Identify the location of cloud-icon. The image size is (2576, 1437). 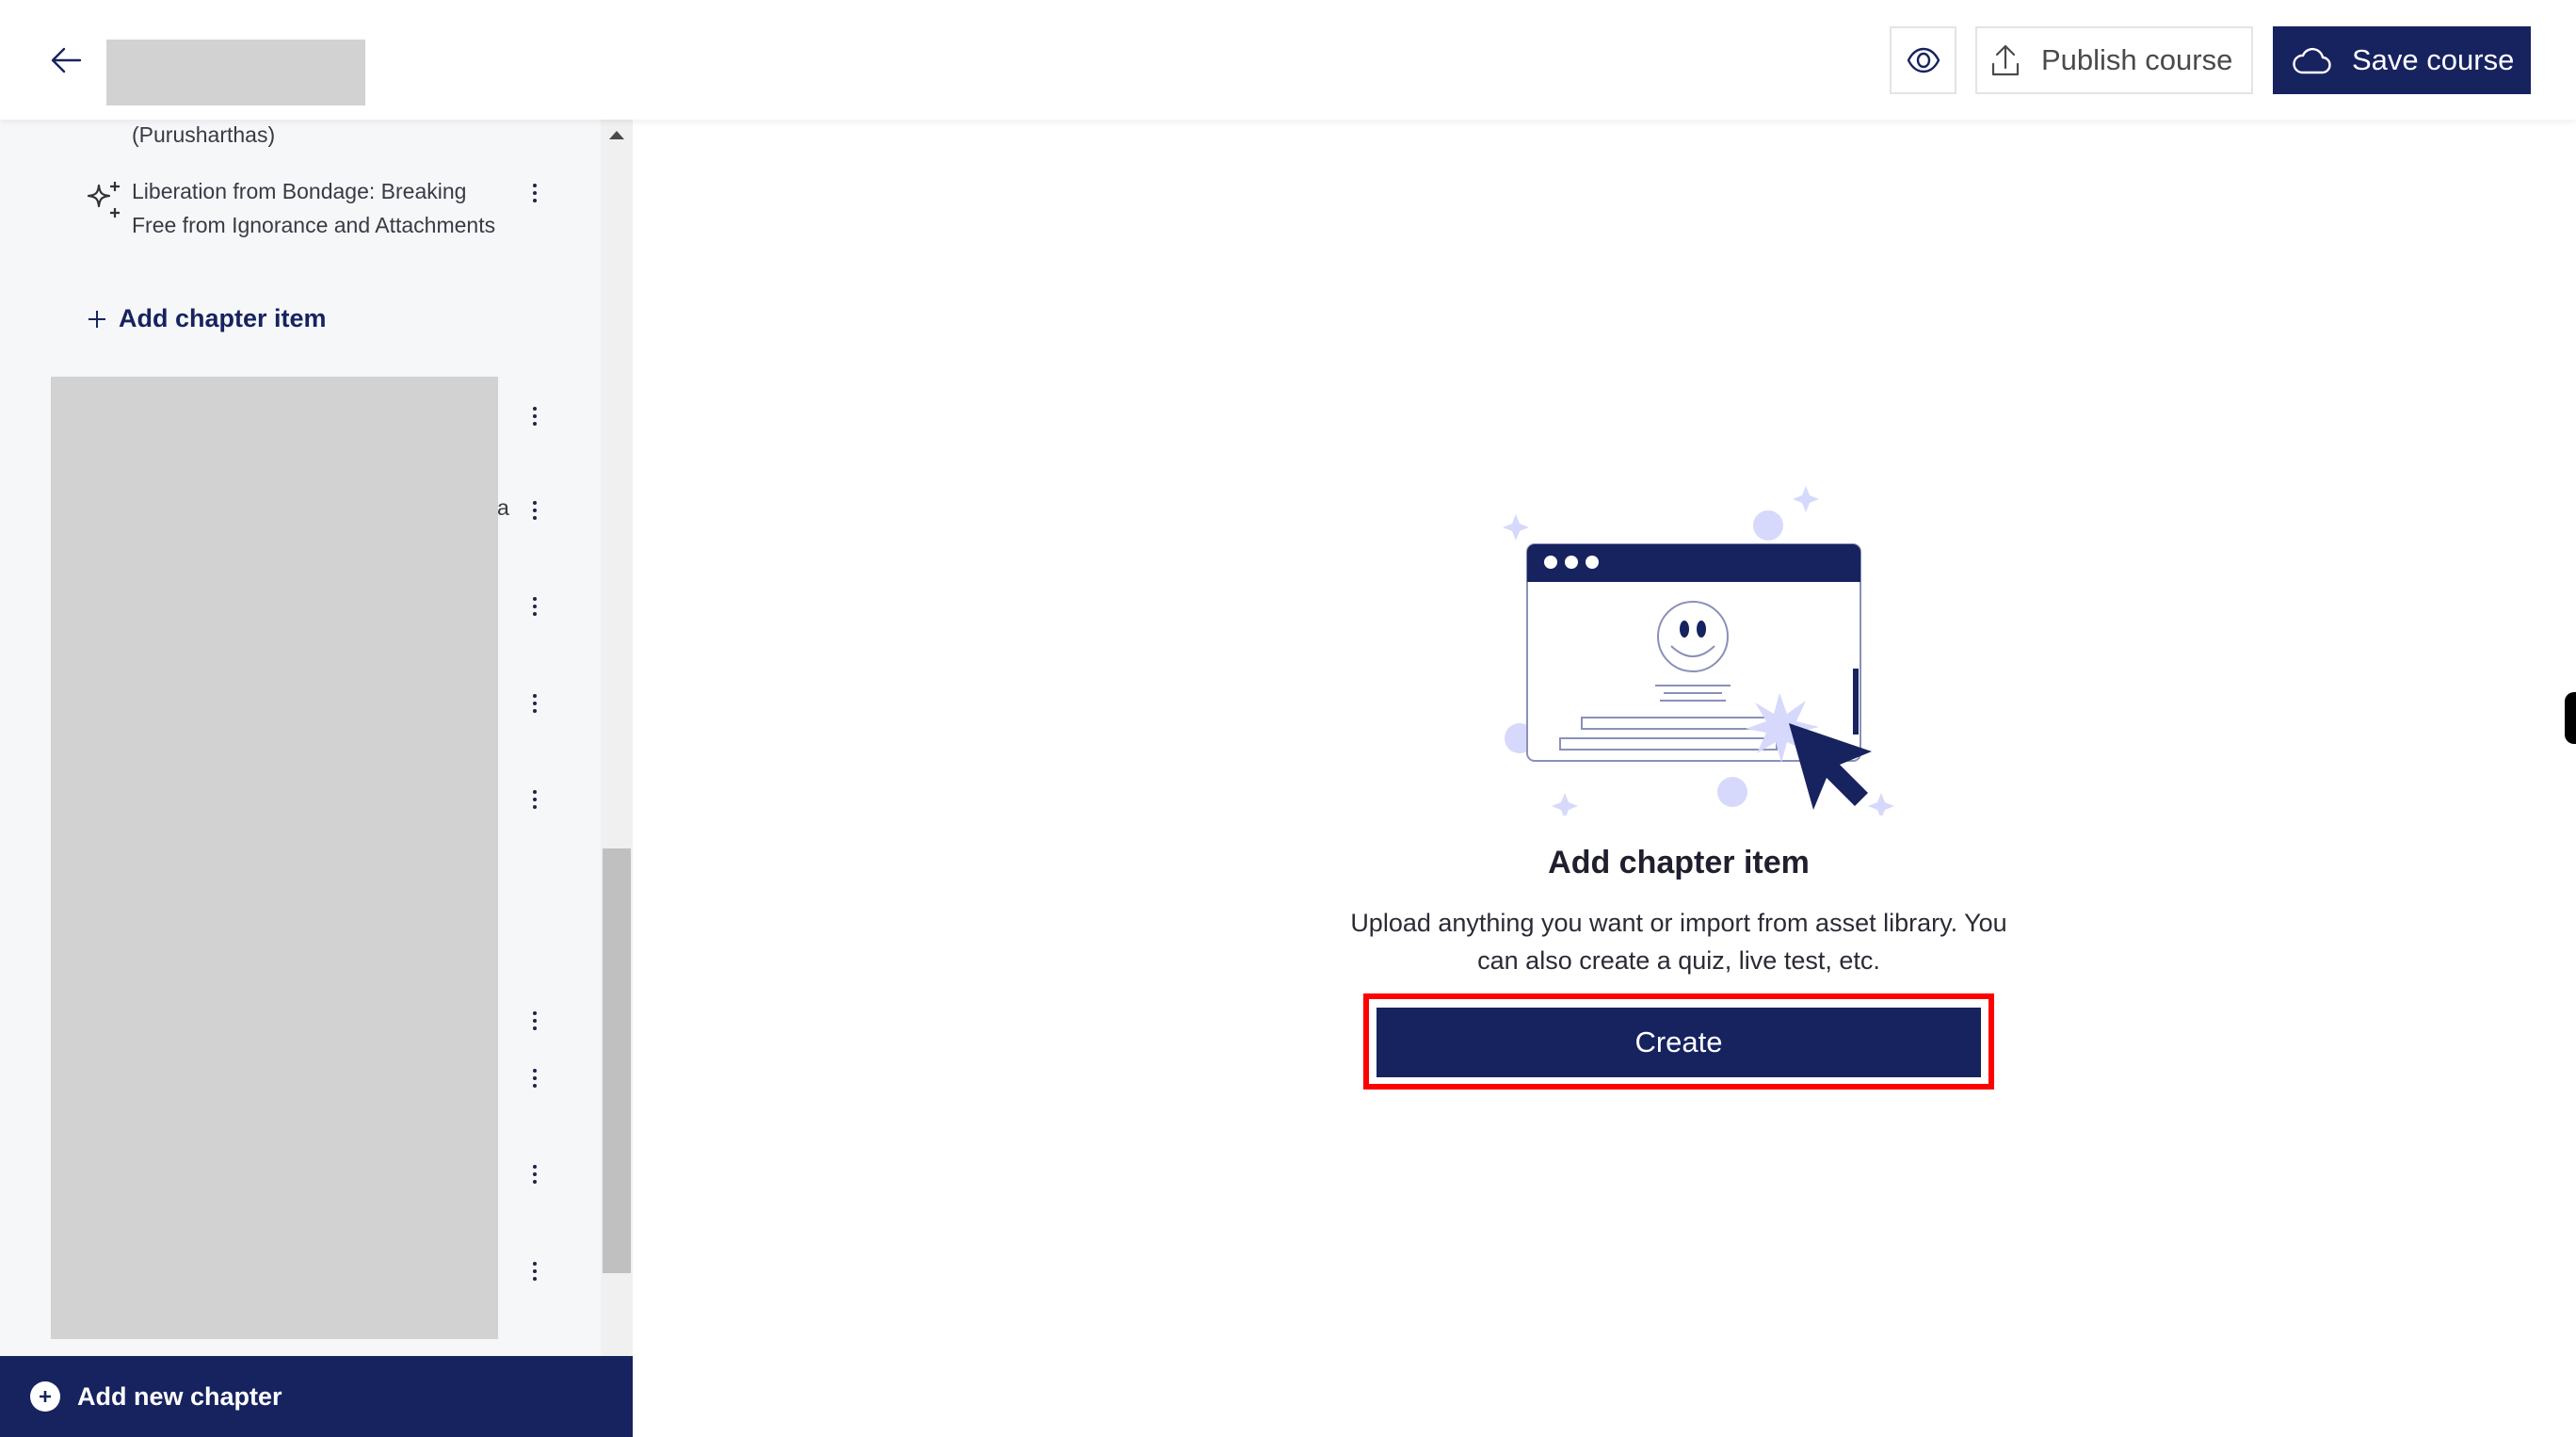
(2312, 61).